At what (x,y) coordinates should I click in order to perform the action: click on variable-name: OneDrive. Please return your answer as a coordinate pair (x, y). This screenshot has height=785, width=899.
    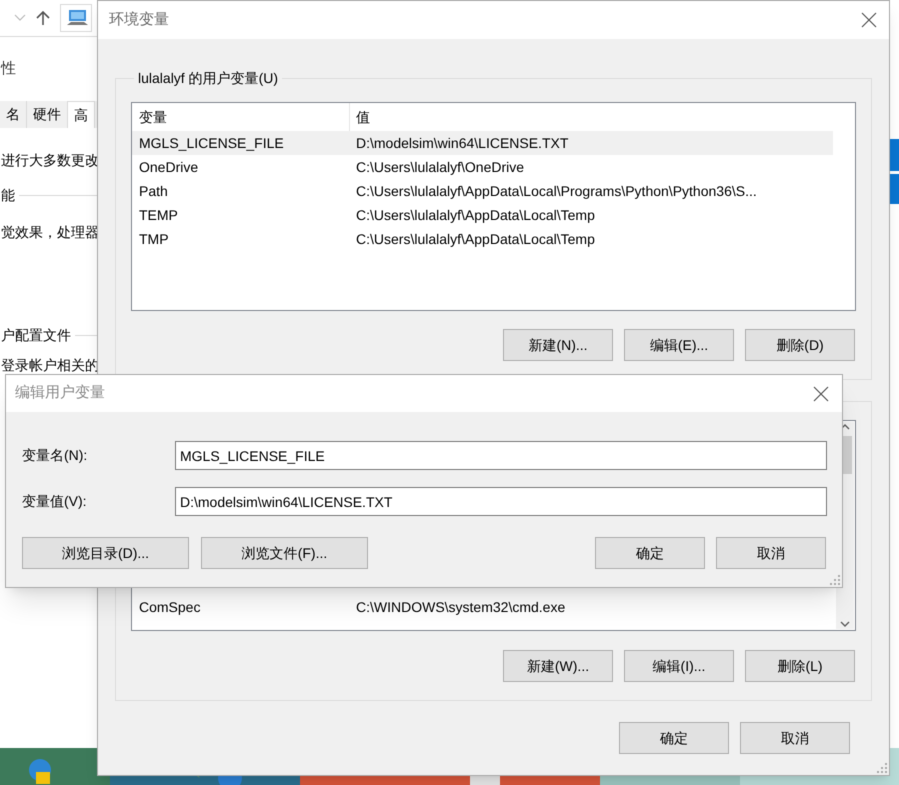
    Looking at the image, I should click on (169, 167).